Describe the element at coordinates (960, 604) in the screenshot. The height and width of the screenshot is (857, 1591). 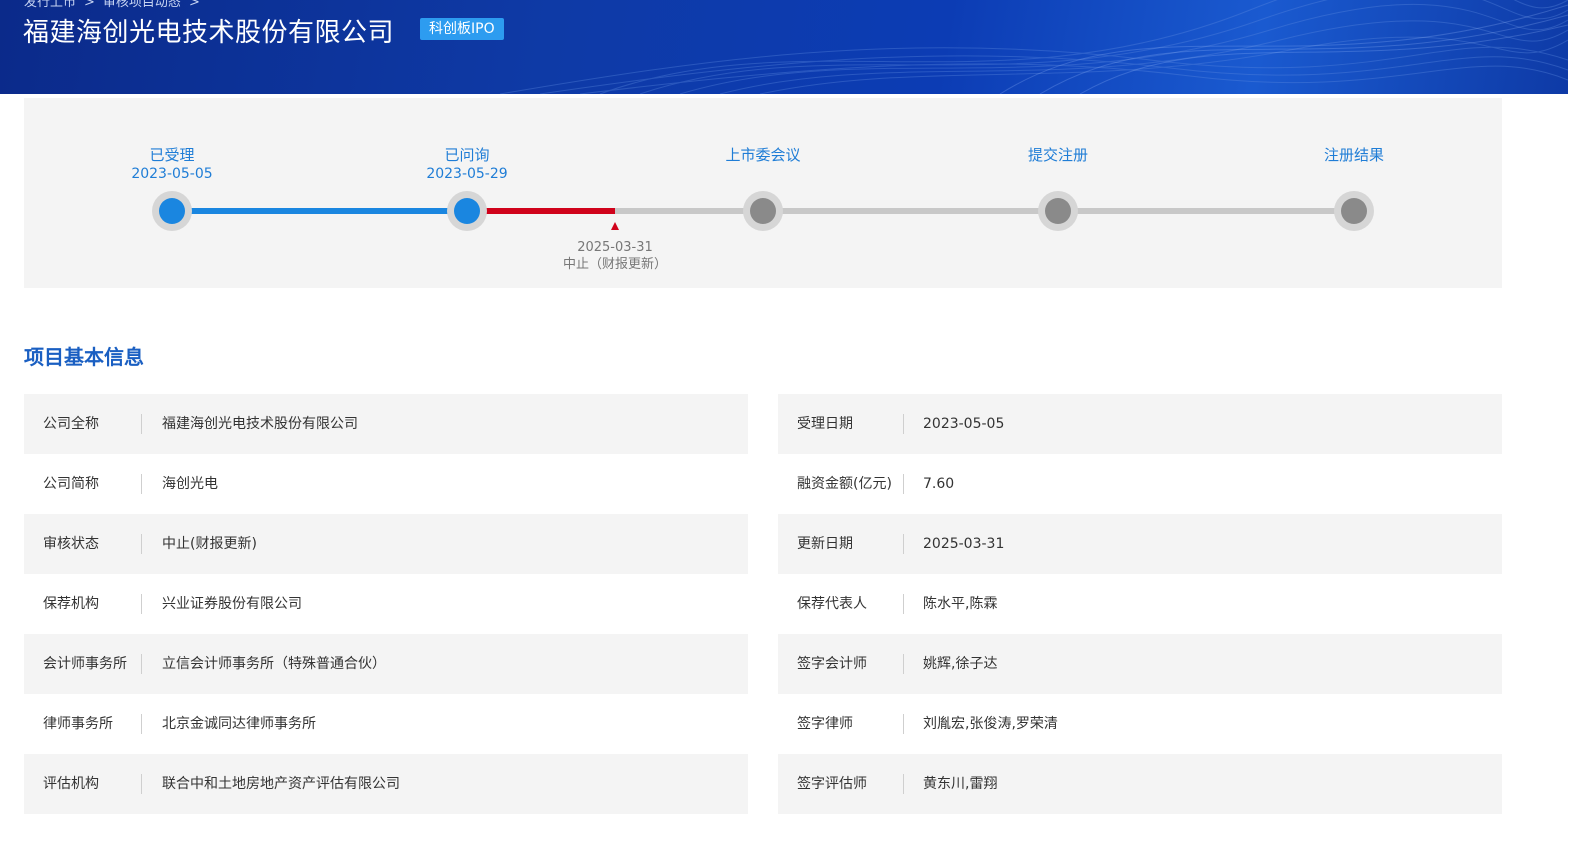
I see `info-value: 陈水平,陈霖` at that location.